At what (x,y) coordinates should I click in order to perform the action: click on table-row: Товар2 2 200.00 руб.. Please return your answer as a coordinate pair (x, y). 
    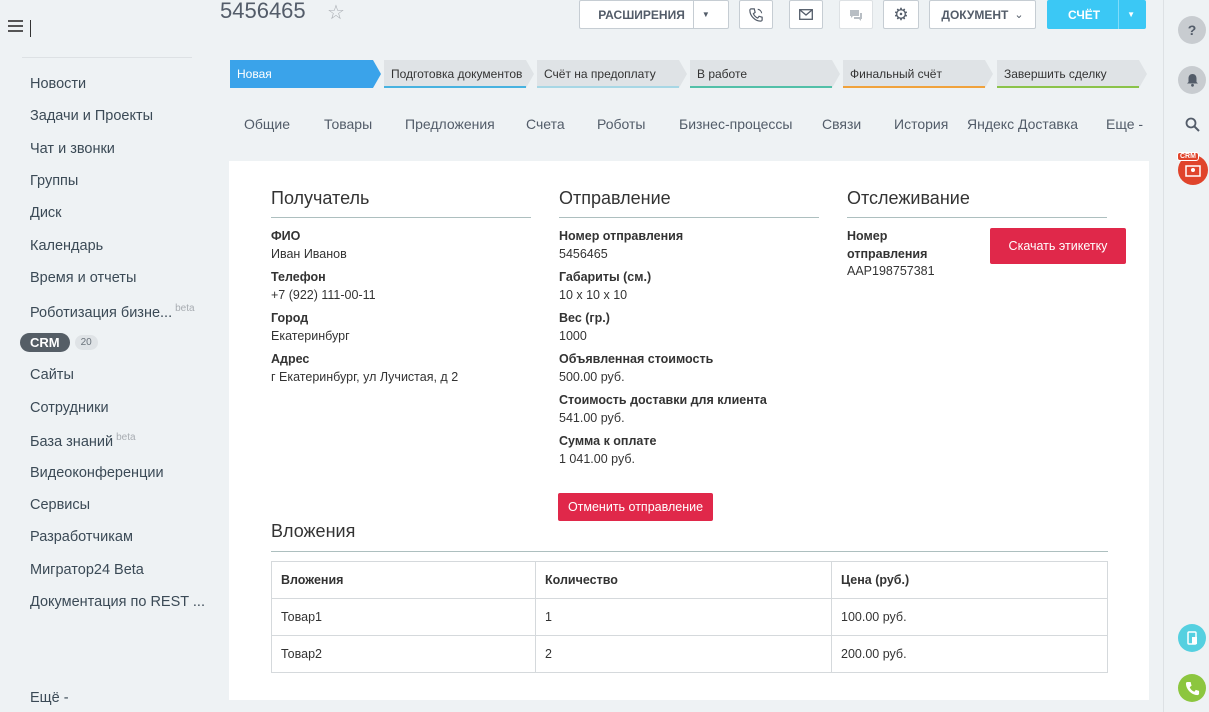
    Looking at the image, I should click on (689, 654).